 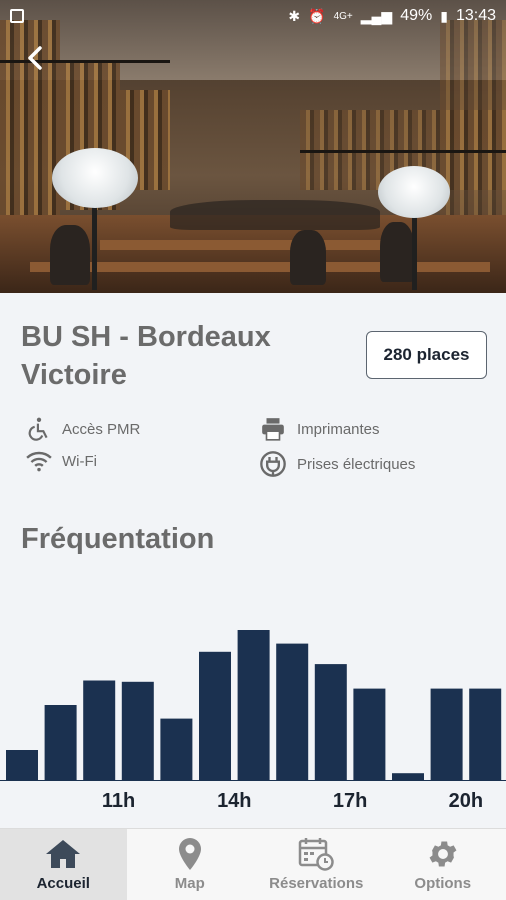 I want to click on back-button, so click(x=42, y=62).